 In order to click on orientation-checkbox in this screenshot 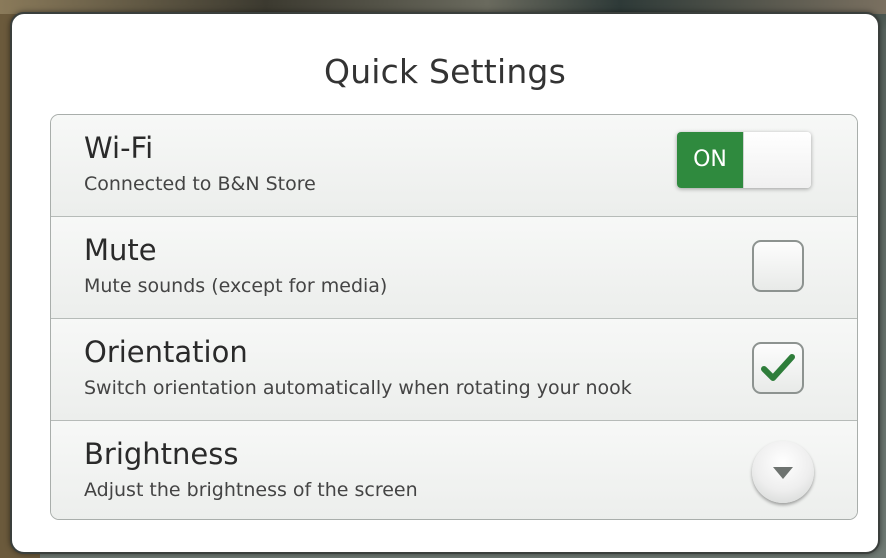, I will do `click(778, 368)`.